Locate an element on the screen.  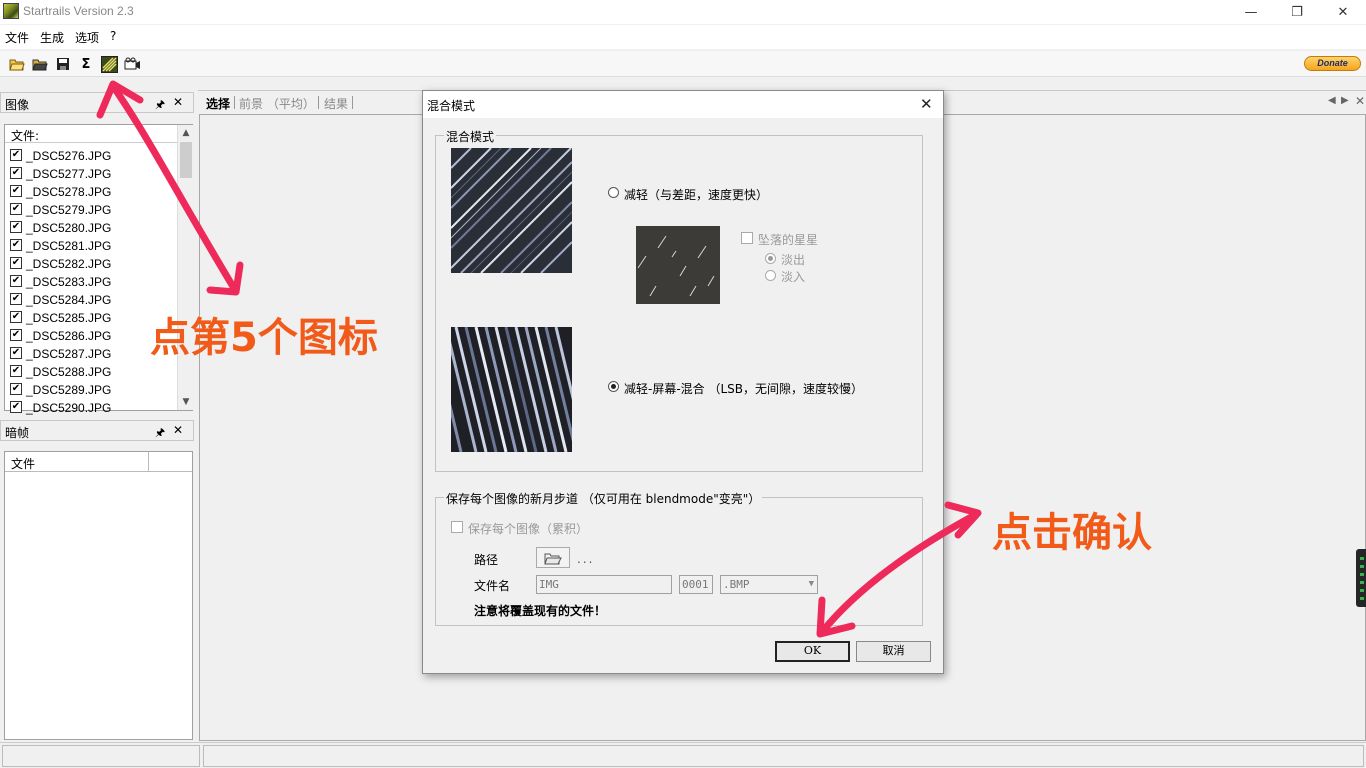
list-item: ✔ _DSC5281.JPG is located at coordinates (92, 246).